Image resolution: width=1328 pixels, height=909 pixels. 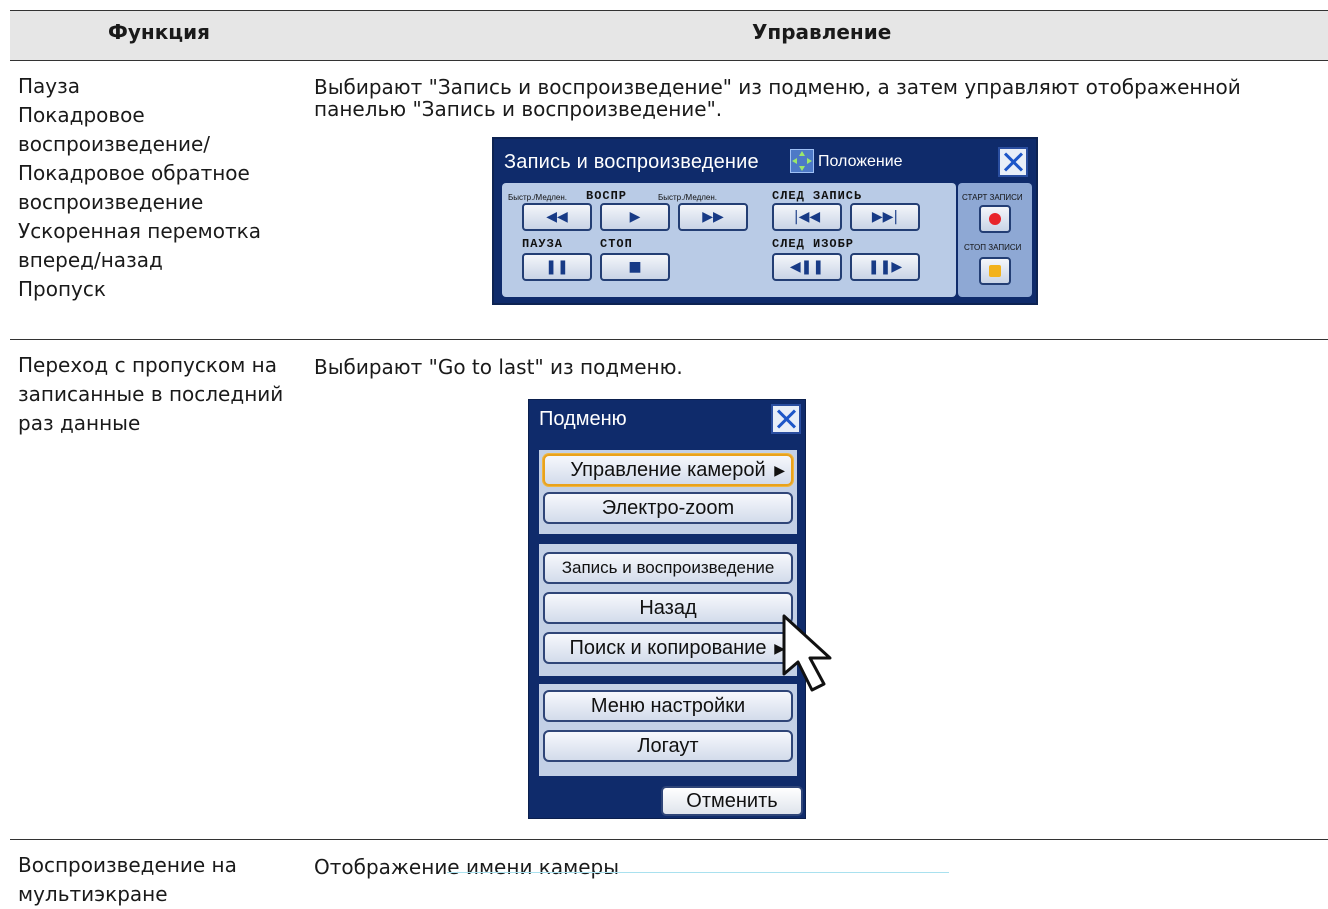 What do you see at coordinates (668, 508) in the screenshot?
I see `electro-zoom-button: Электро-zoom` at bounding box center [668, 508].